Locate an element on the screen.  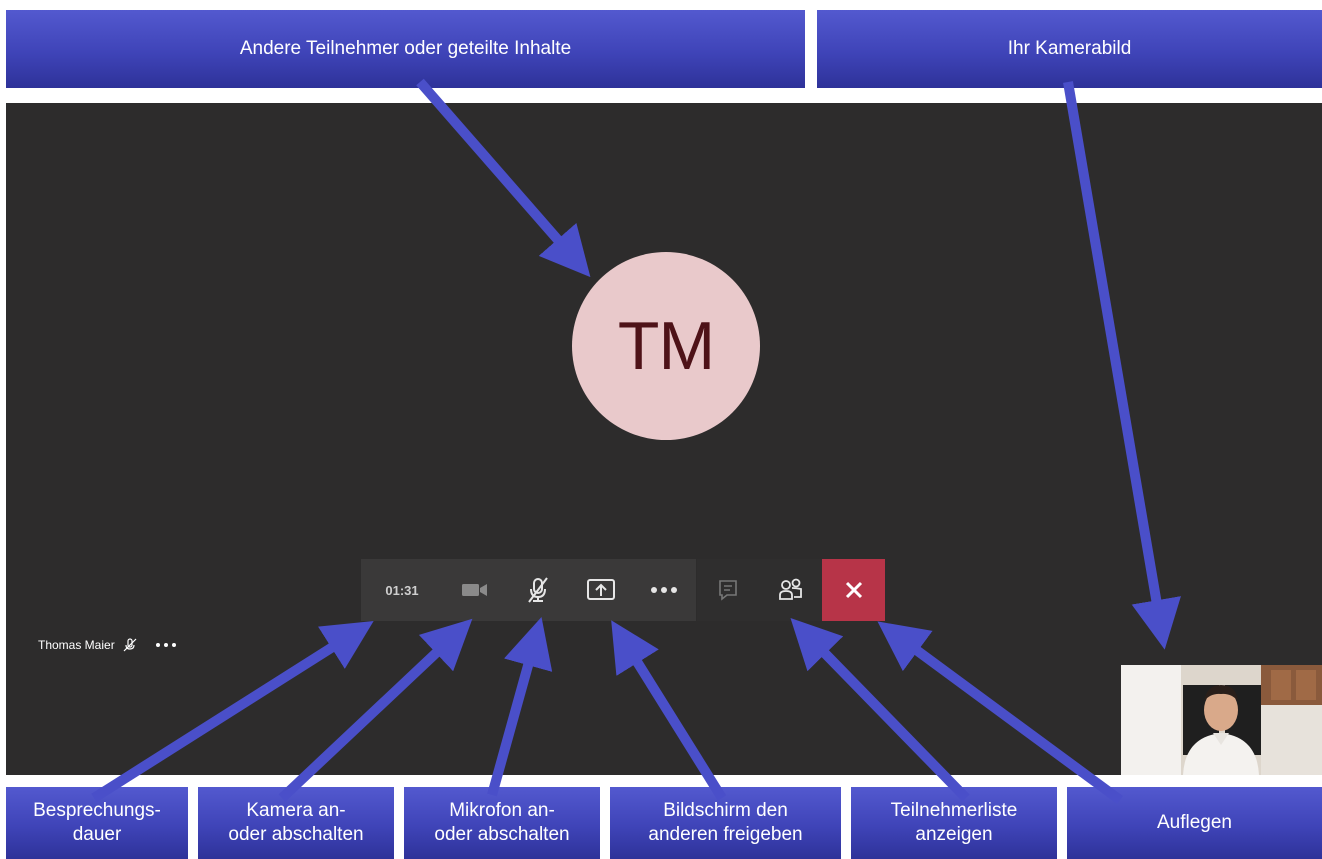
share-screen-button is located at coordinates (600, 590).